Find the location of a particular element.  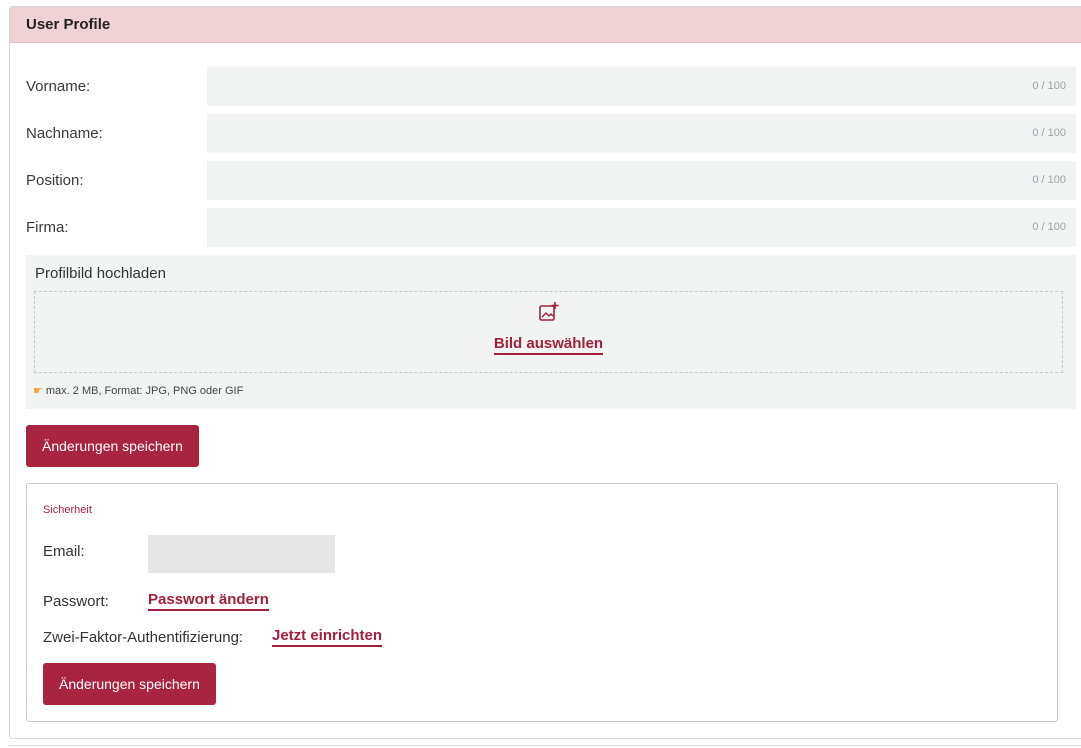

position-counter: 0 / 100 is located at coordinates (1049, 180).